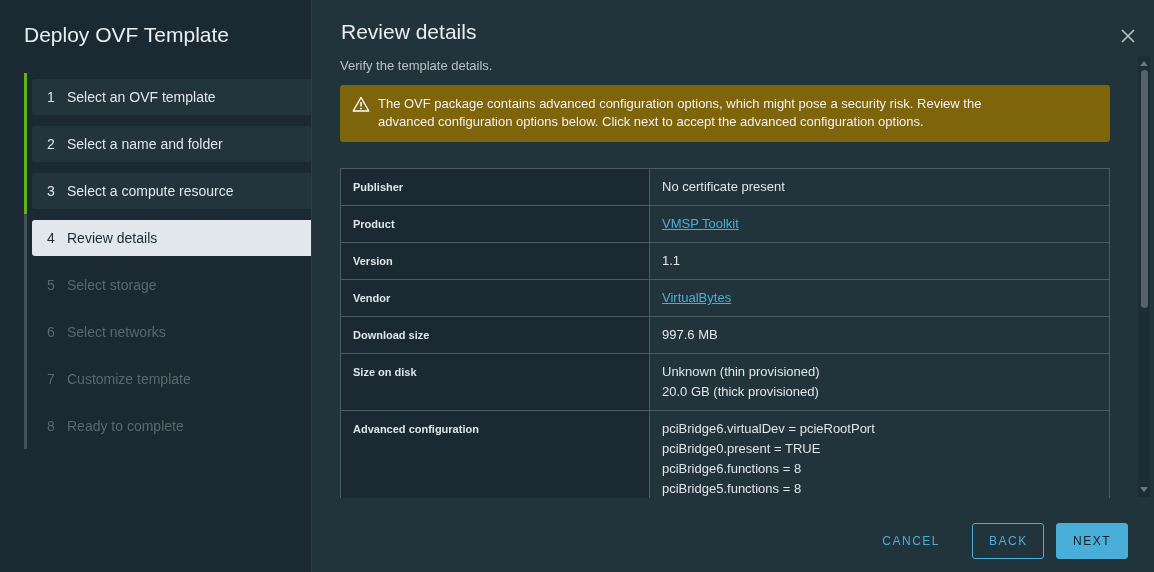 This screenshot has height=572, width=1154. What do you see at coordinates (1144, 490) in the screenshot?
I see `scroll-down-arrow-icon` at bounding box center [1144, 490].